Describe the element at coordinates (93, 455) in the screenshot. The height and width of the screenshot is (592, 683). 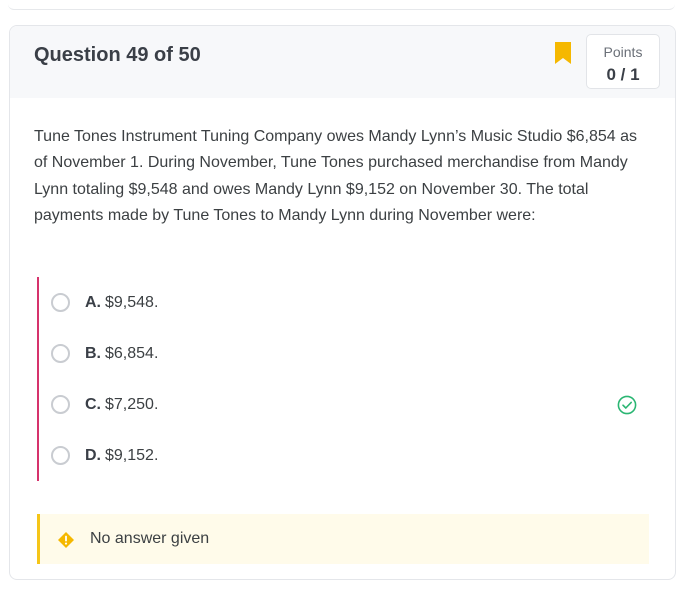
I see `option-letter: D.` at that location.